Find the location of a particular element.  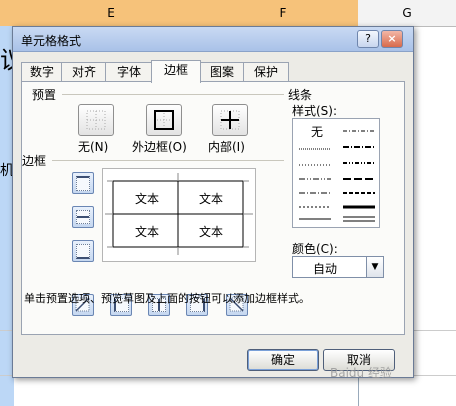

tab-alignment: 对齐 is located at coordinates (84, 72).